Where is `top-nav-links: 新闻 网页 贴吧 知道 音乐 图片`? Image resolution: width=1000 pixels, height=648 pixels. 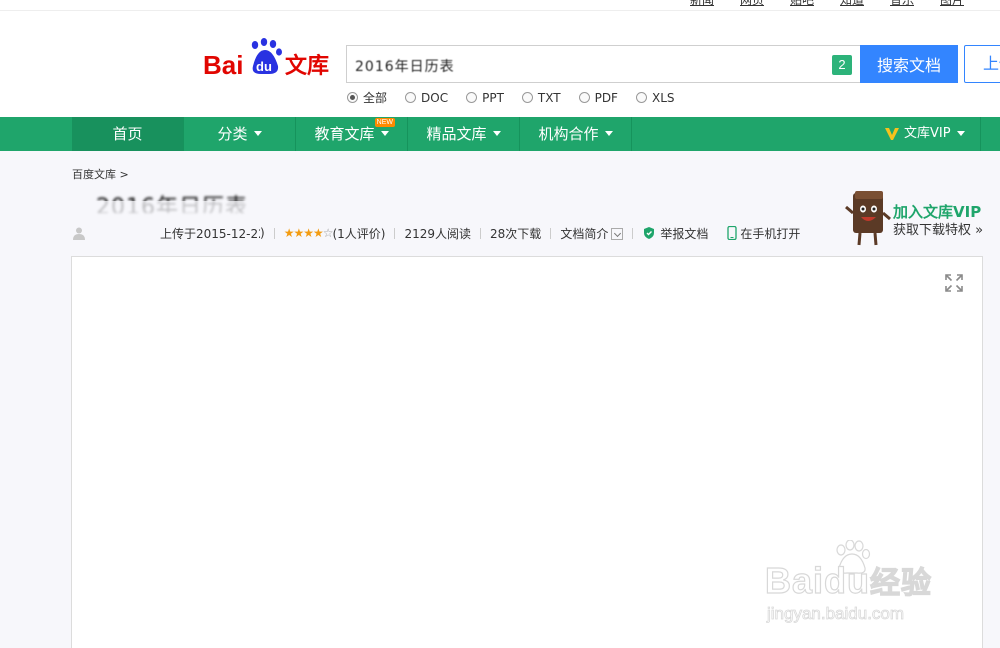 top-nav-links: 新闻 网页 贴吧 知道 音乐 图片 is located at coordinates (827, 3).